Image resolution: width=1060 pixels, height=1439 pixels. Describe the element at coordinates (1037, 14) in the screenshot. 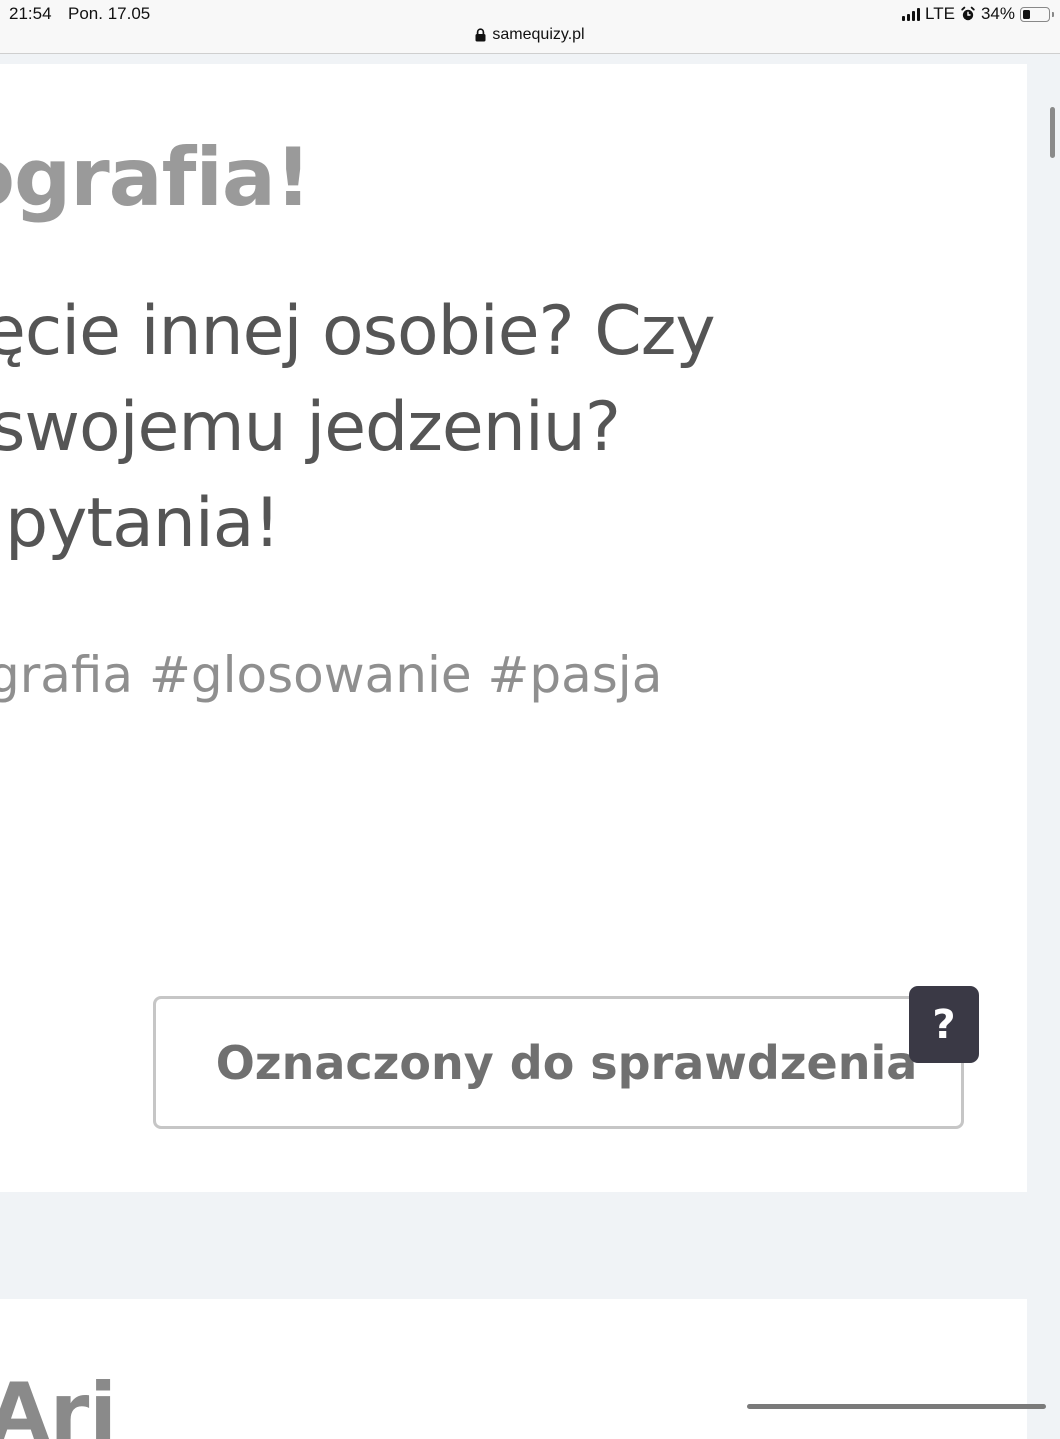

I see `battery-icon` at that location.